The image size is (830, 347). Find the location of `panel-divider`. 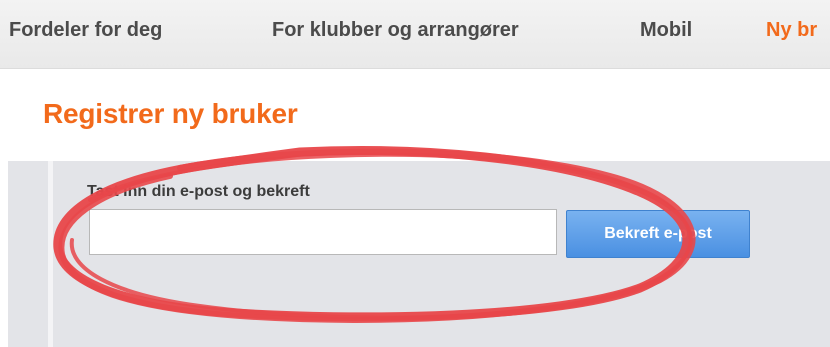

panel-divider is located at coordinates (50, 254).